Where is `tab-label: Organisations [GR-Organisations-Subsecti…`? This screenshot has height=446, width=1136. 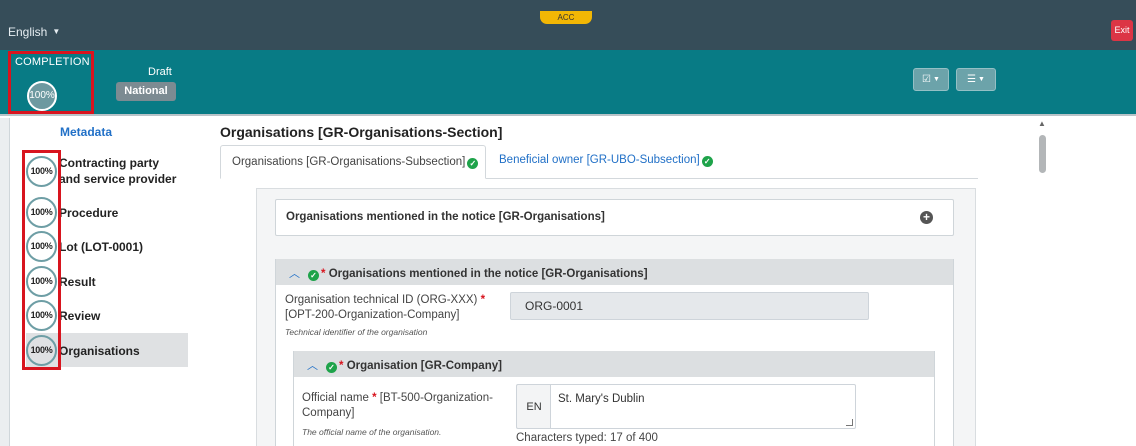
tab-label: Organisations [GR-Organisations-Subsecti… is located at coordinates (349, 162).